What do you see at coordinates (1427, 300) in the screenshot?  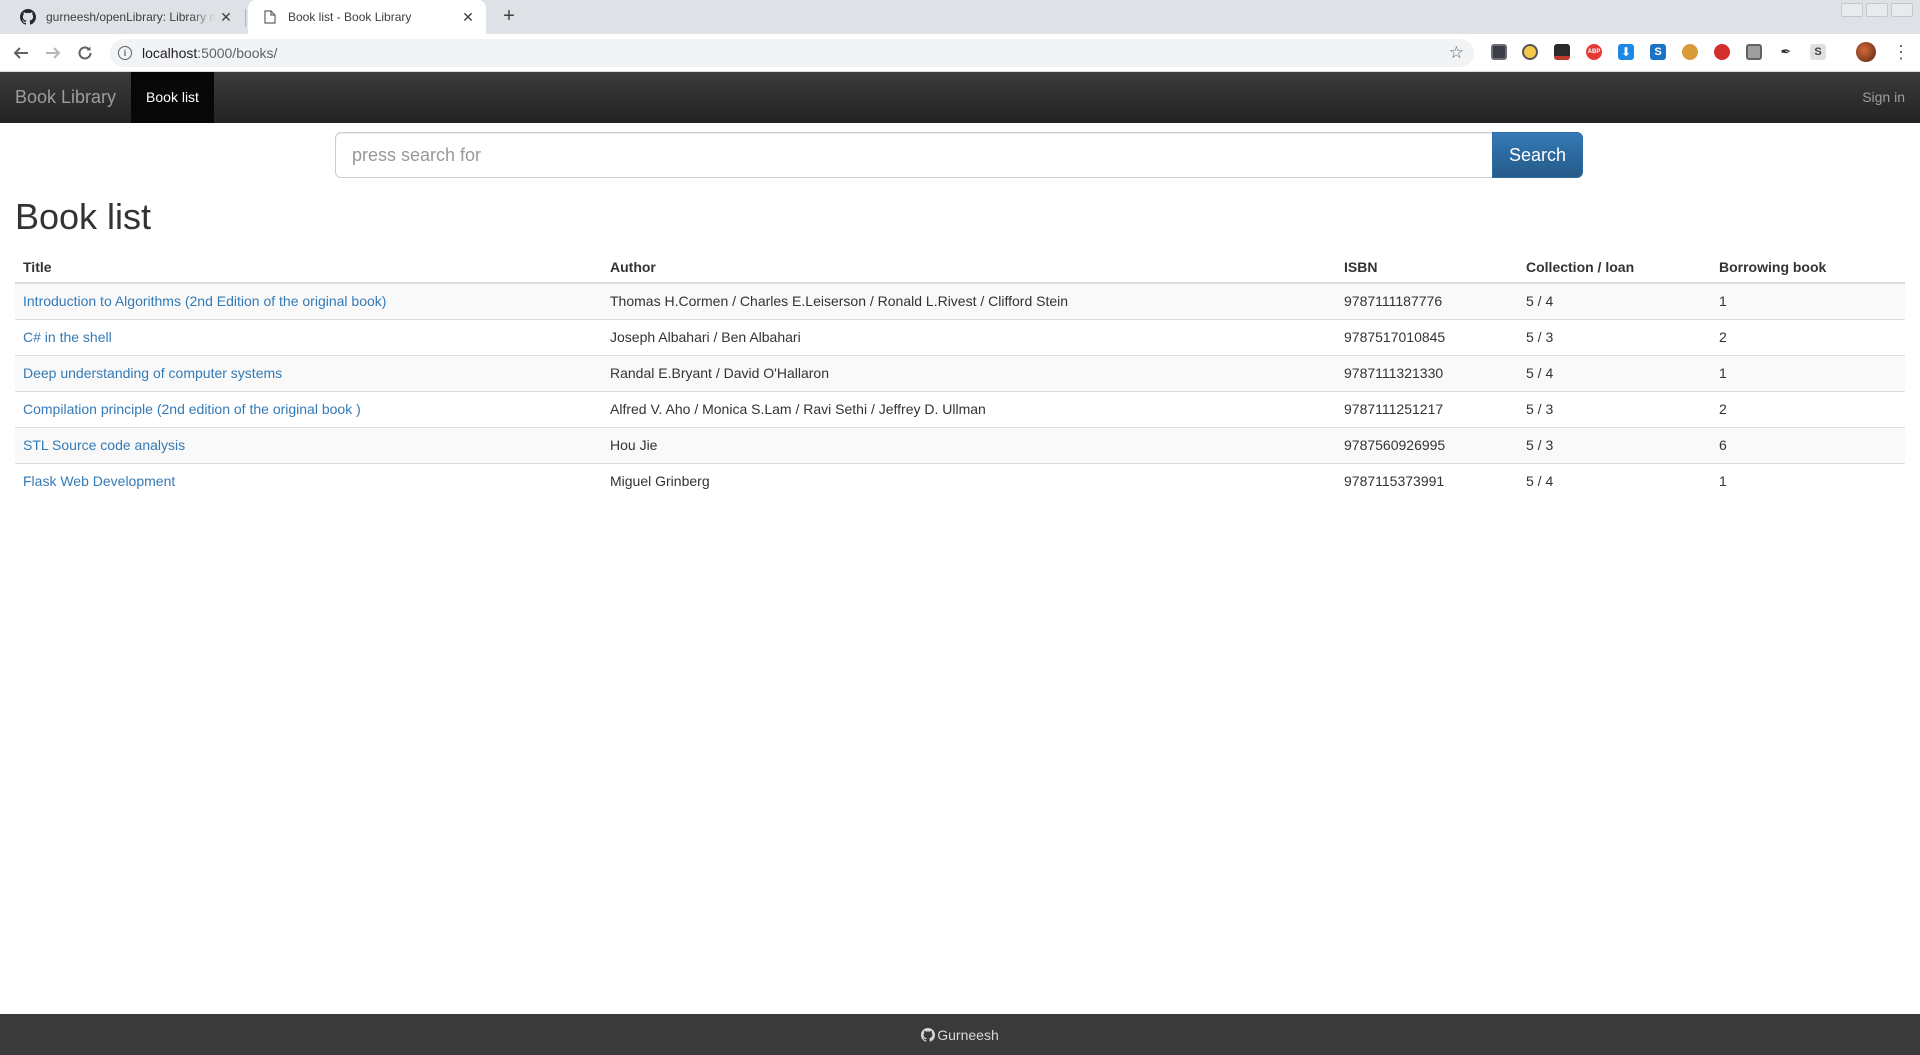 I see `book-isbn: 9787111187776` at bounding box center [1427, 300].